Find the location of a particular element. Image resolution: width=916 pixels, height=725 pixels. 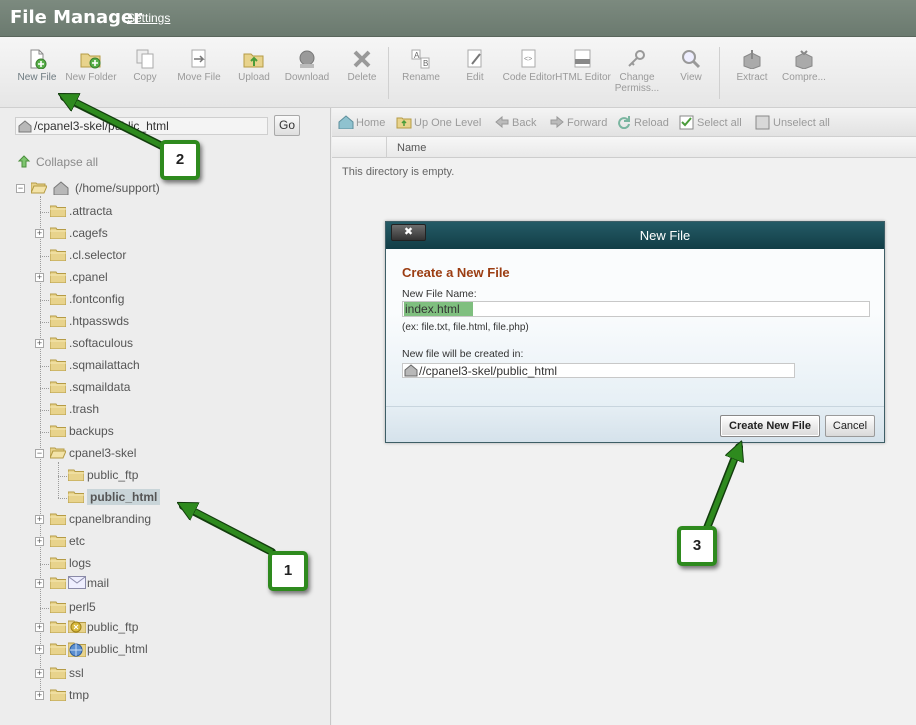

collapse-all-link: Collapse all is located at coordinates (57, 162).